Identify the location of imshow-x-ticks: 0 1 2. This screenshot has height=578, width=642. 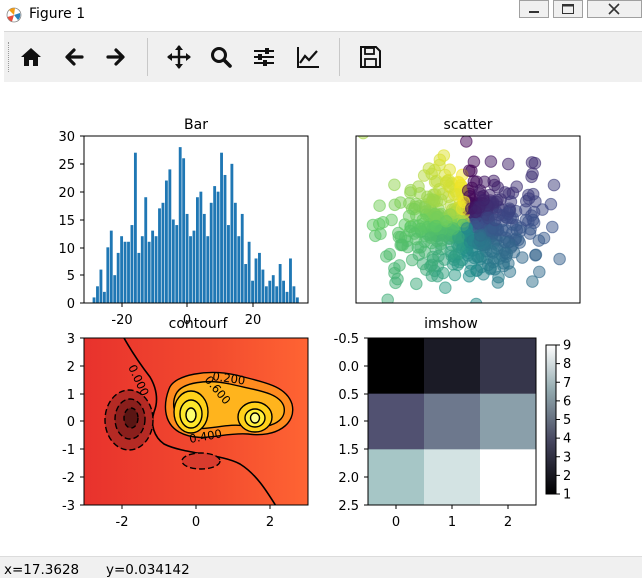
(452, 517).